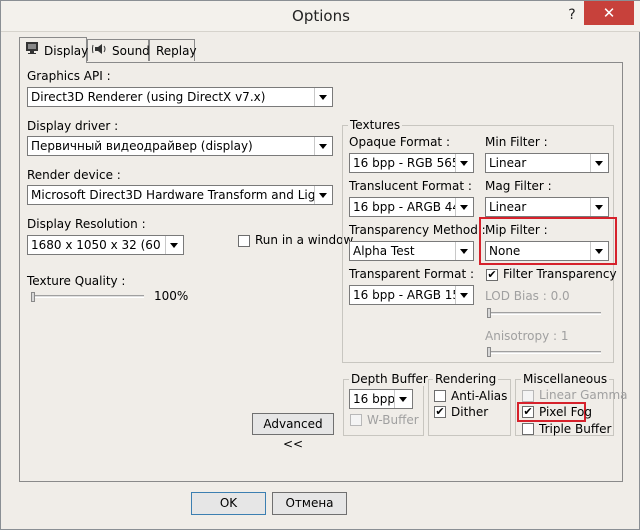 The width and height of the screenshot is (640, 530). Describe the element at coordinates (544, 313) in the screenshot. I see `lod-bias-track` at that location.